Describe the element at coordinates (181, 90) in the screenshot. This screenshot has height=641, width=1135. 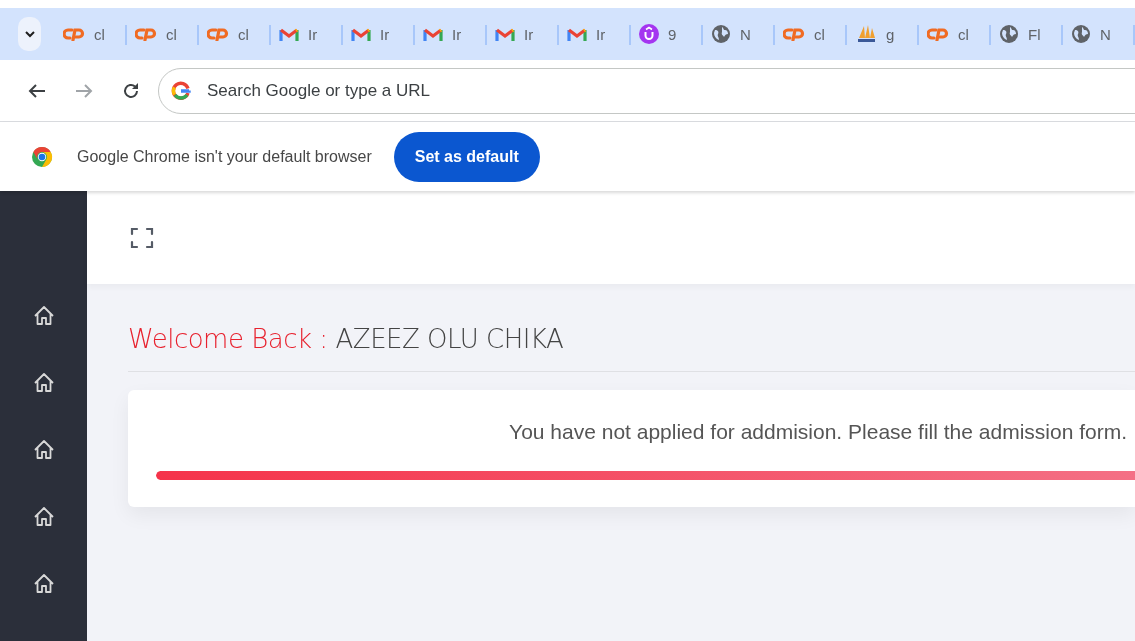
I see `google-logo-icon` at that location.